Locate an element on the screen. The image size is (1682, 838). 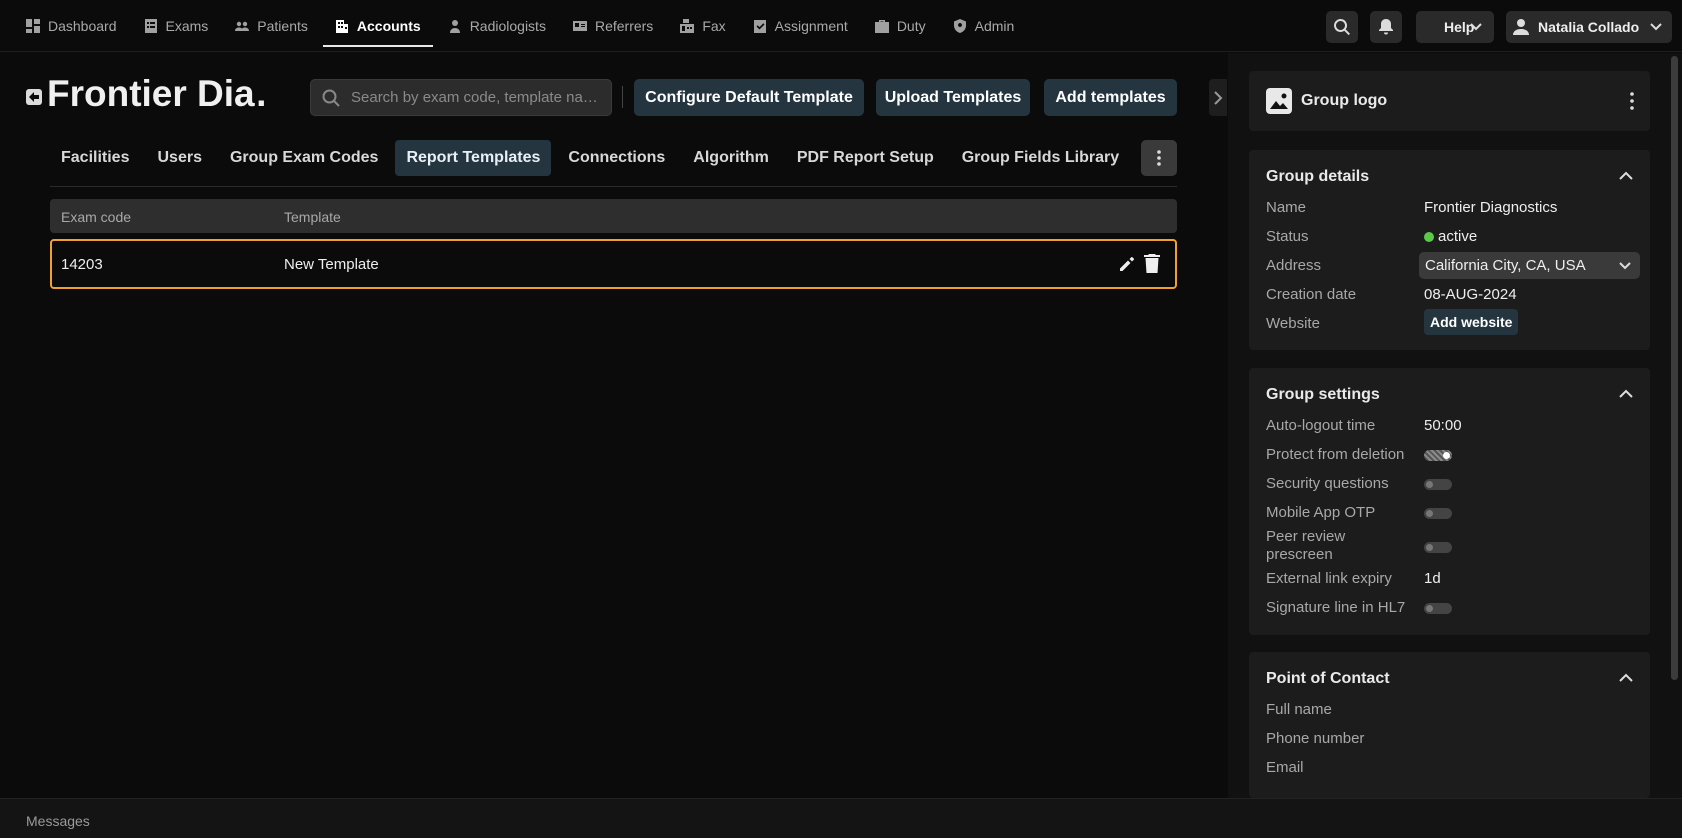
protect-deletion-toggle is located at coordinates (1438, 455).